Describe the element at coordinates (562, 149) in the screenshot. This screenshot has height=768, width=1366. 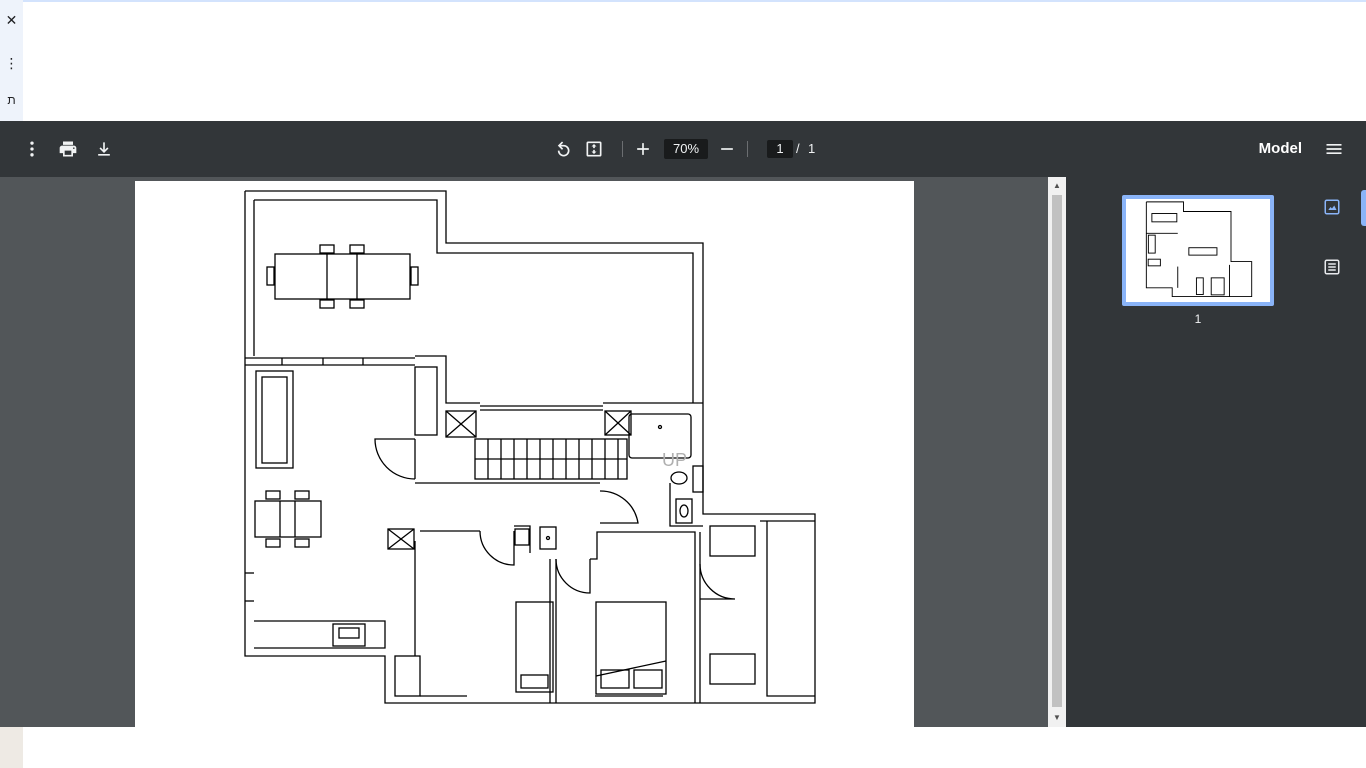
I see `rotate-icon` at that location.